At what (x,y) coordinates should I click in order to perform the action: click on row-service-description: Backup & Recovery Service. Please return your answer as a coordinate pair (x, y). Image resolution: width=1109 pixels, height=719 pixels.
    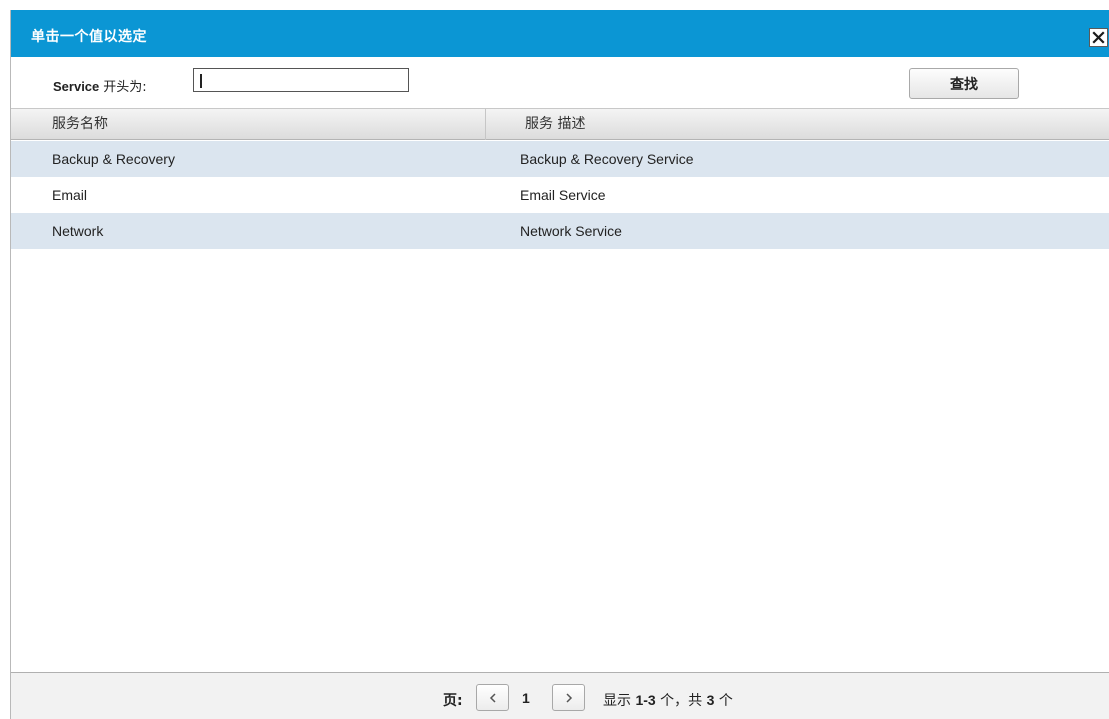
    Looking at the image, I should click on (607, 159).